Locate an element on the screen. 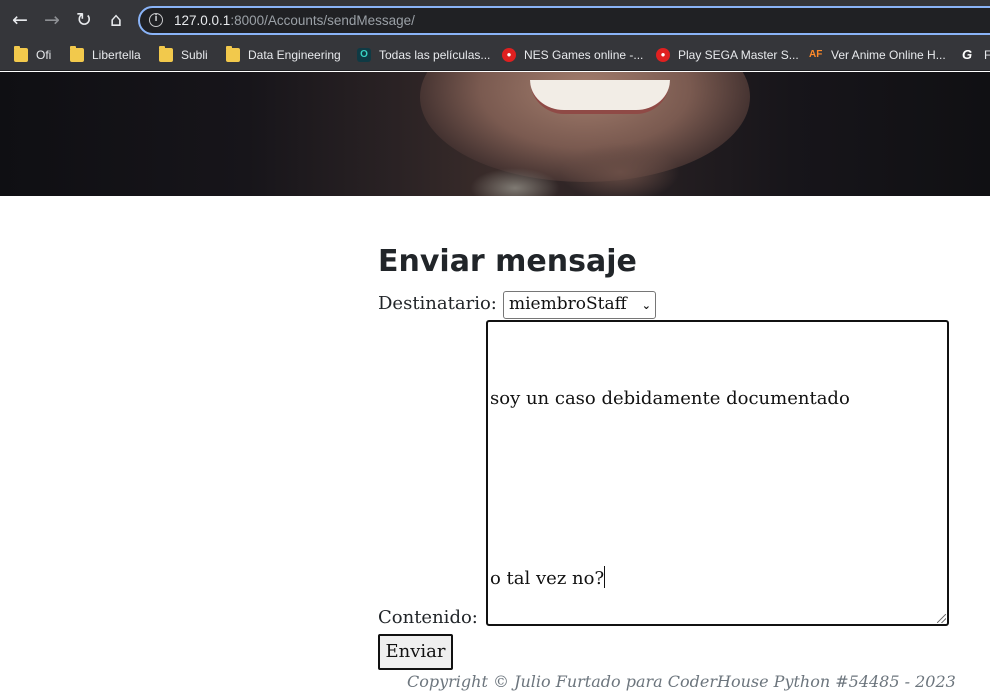 The height and width of the screenshot is (694, 990). g-icon: G is located at coordinates (967, 54).